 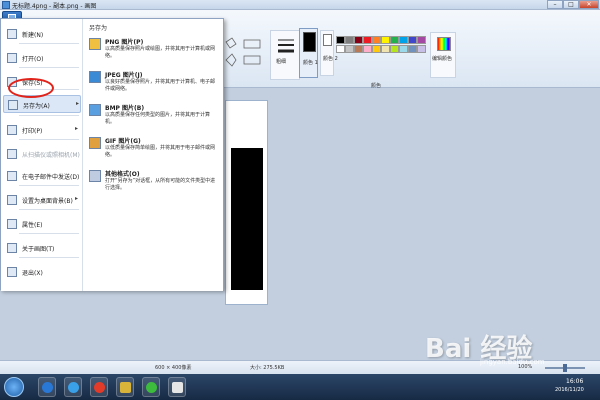 What do you see at coordinates (42, 154) in the screenshot?
I see `file-menu-item-5: 从扫描仪或照相机(M)` at bounding box center [42, 154].